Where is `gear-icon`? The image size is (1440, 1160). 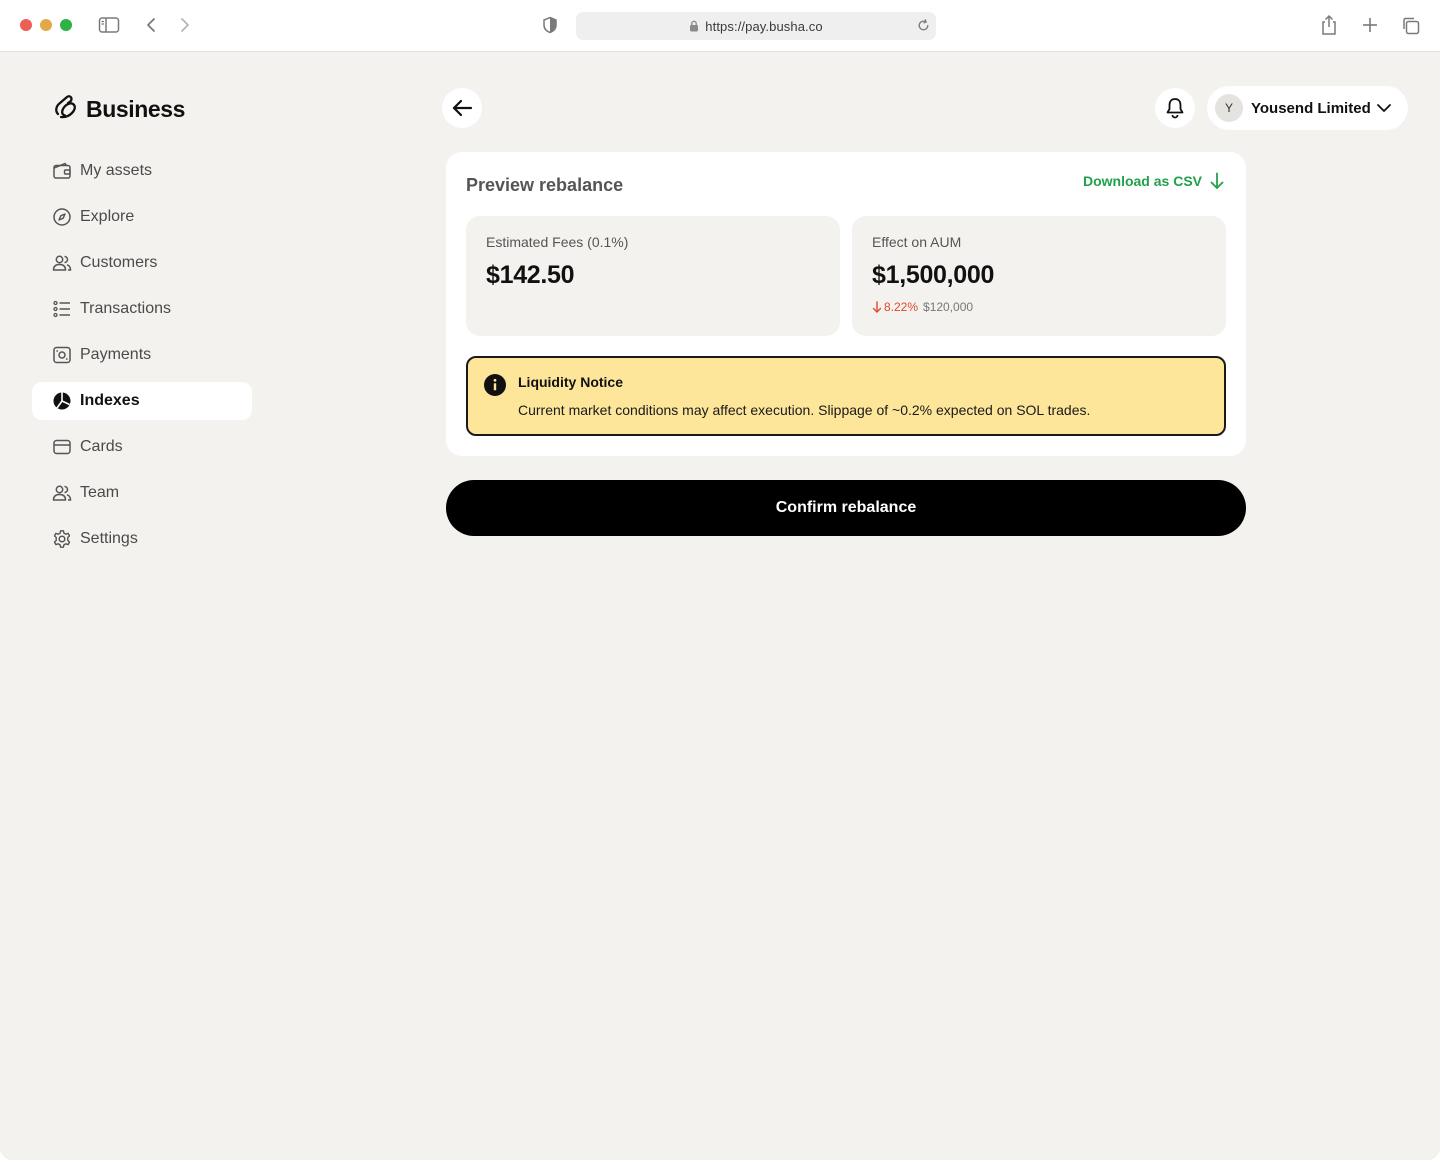 gear-icon is located at coordinates (62, 539).